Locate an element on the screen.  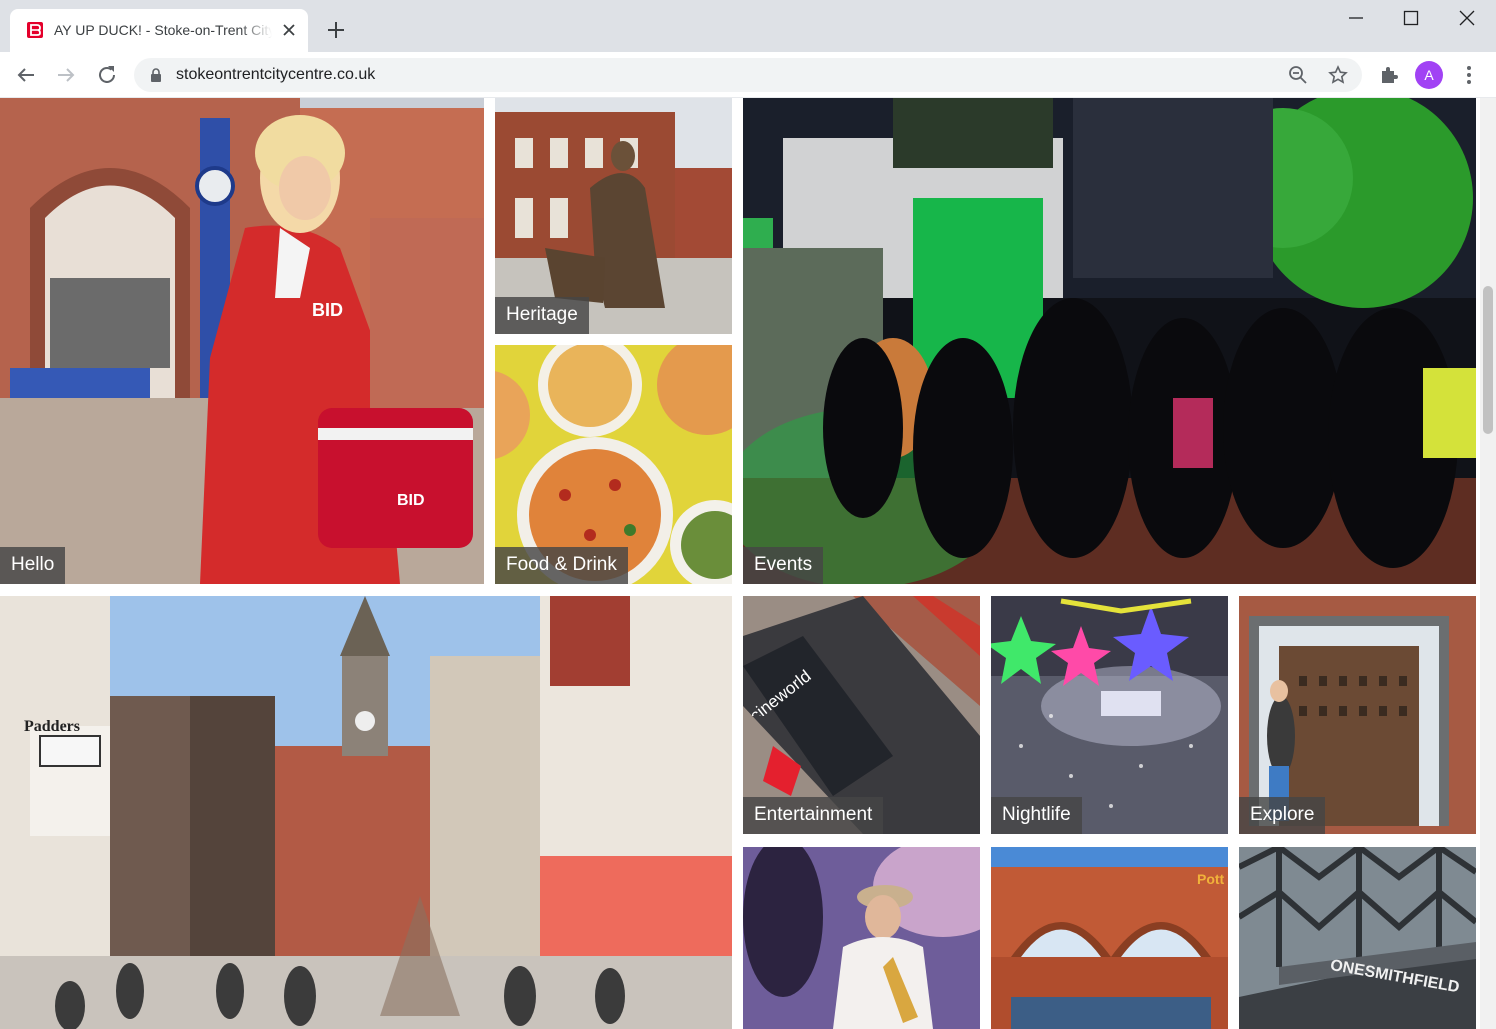
close-window-icon is located at coordinates (1467, 18).